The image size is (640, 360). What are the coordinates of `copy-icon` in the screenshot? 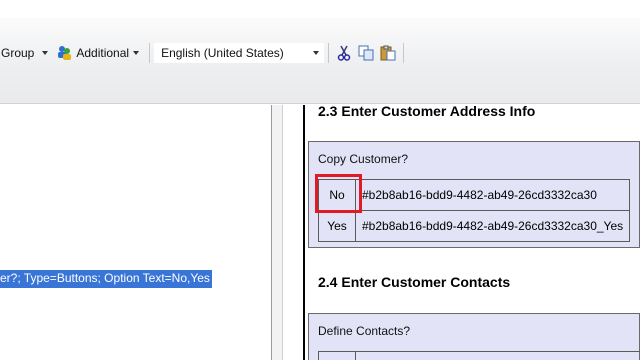 It's located at (366, 53).